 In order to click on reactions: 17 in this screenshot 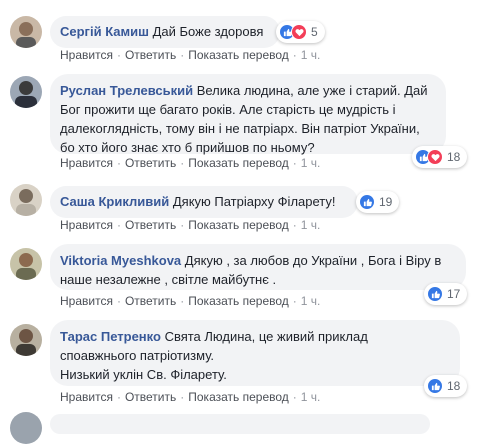, I will do `click(446, 294)`.